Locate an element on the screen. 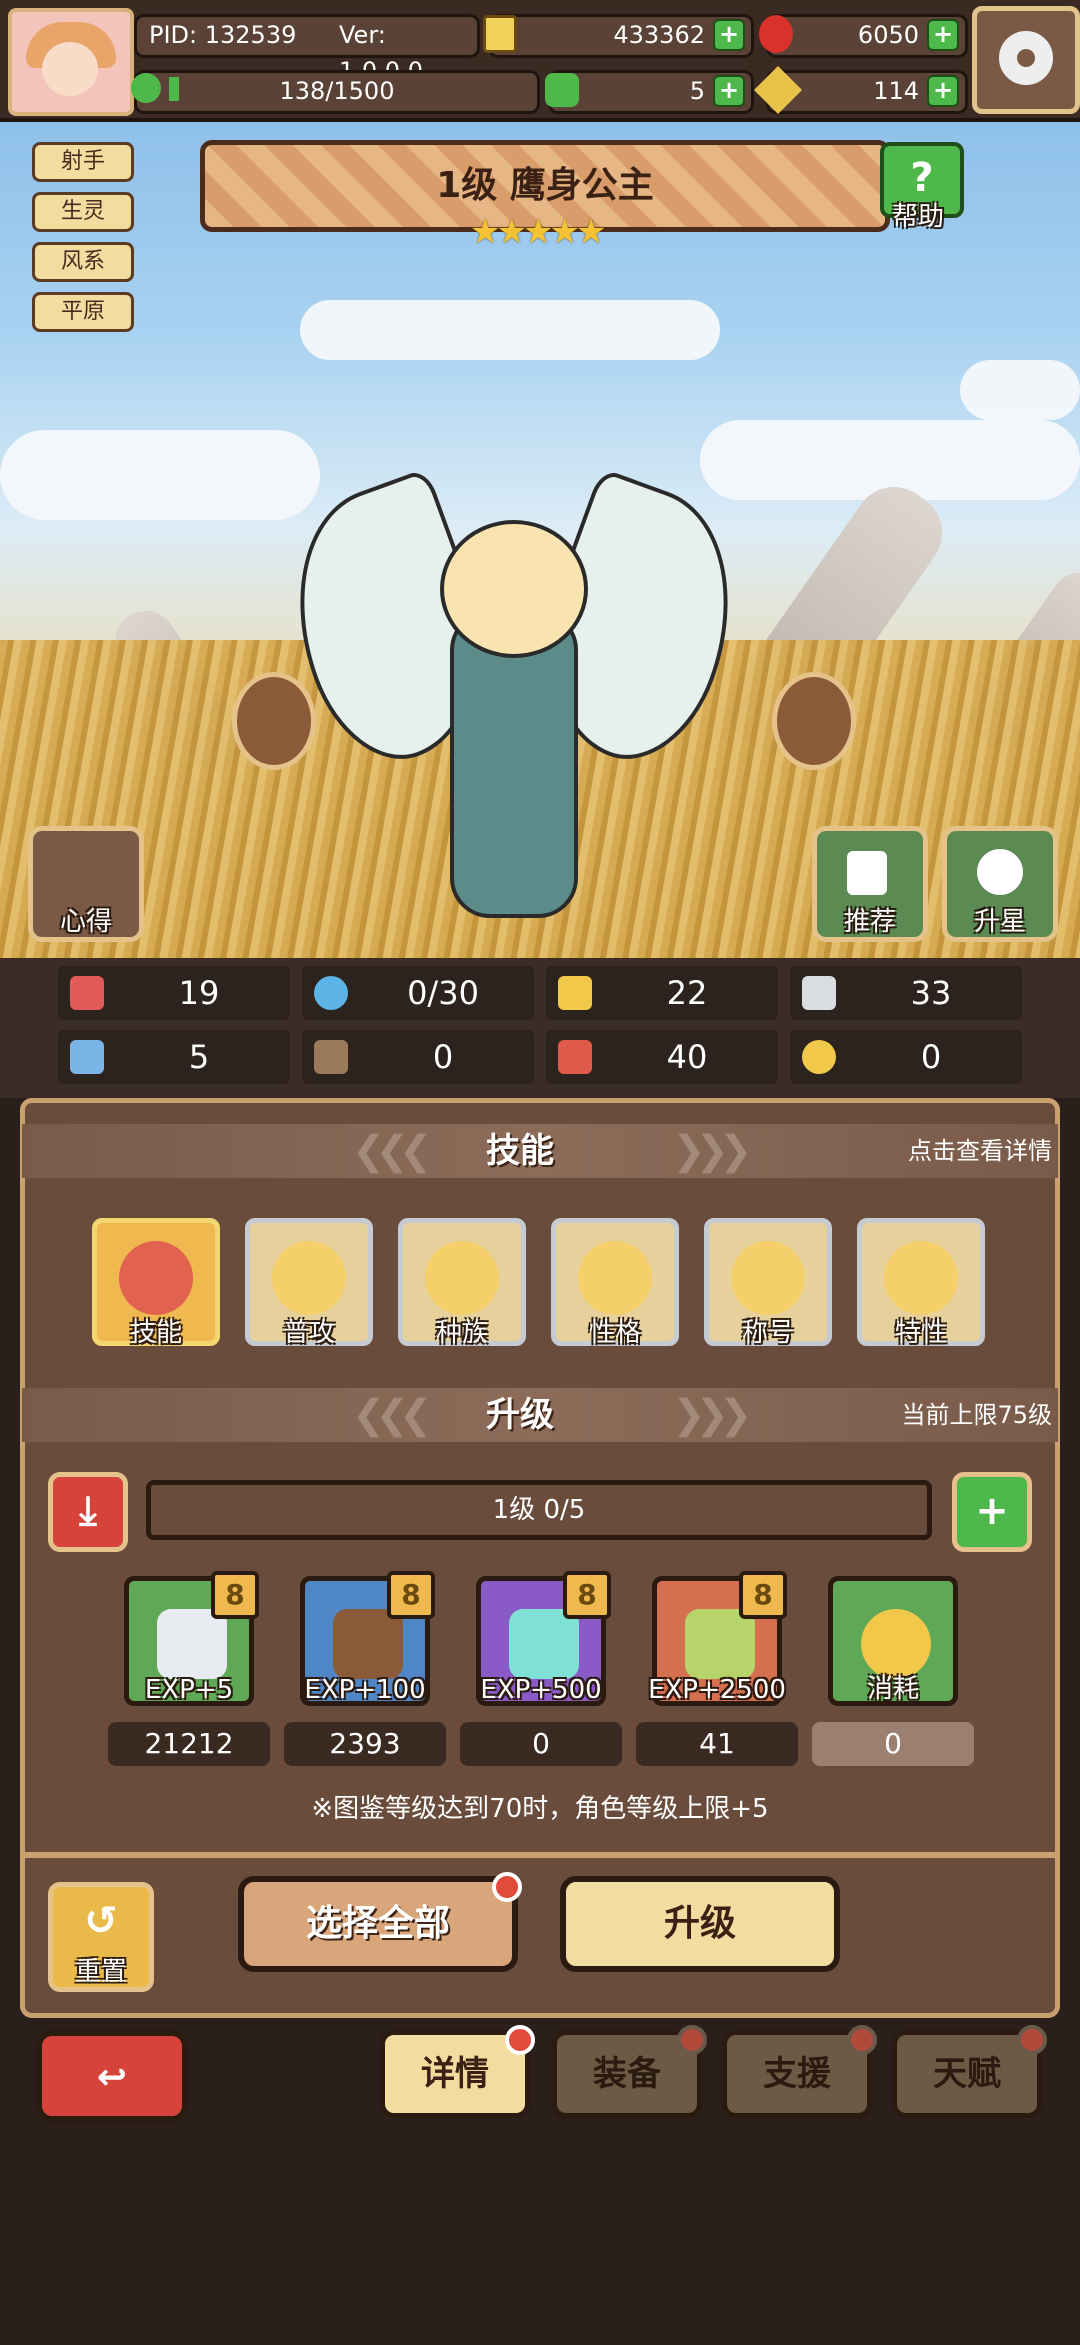  item-label: 消耗 is located at coordinates (892, 1689).